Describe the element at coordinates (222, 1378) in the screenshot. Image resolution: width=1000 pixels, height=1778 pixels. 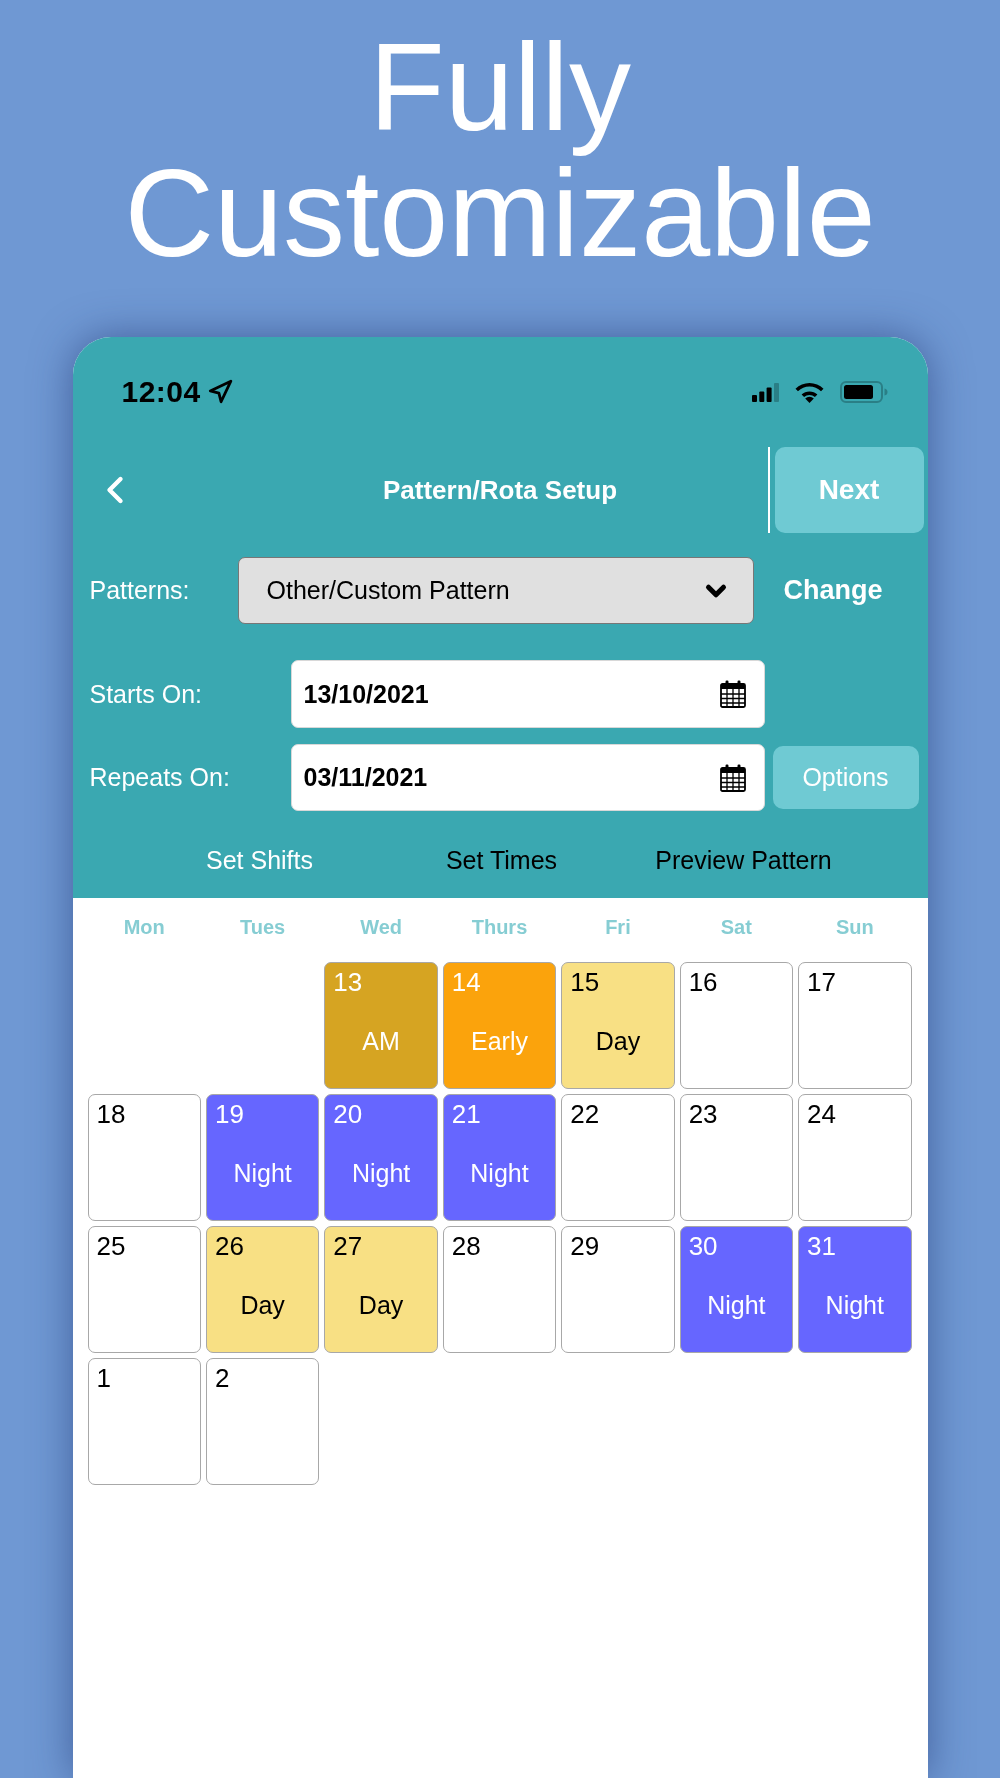
I see `day-number: 2` at that location.